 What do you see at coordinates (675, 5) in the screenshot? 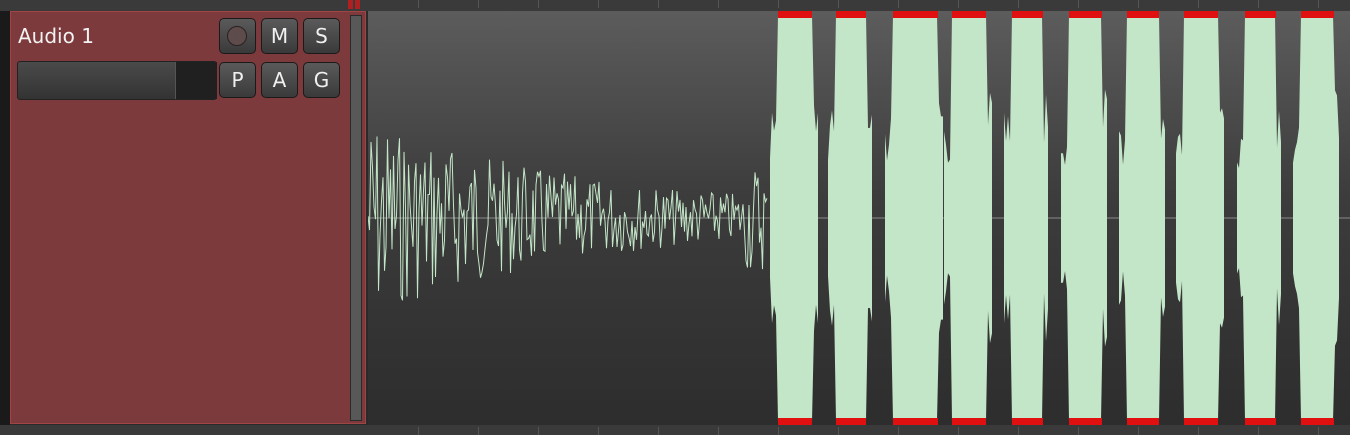
I see `timeline-ruler-top` at bounding box center [675, 5].